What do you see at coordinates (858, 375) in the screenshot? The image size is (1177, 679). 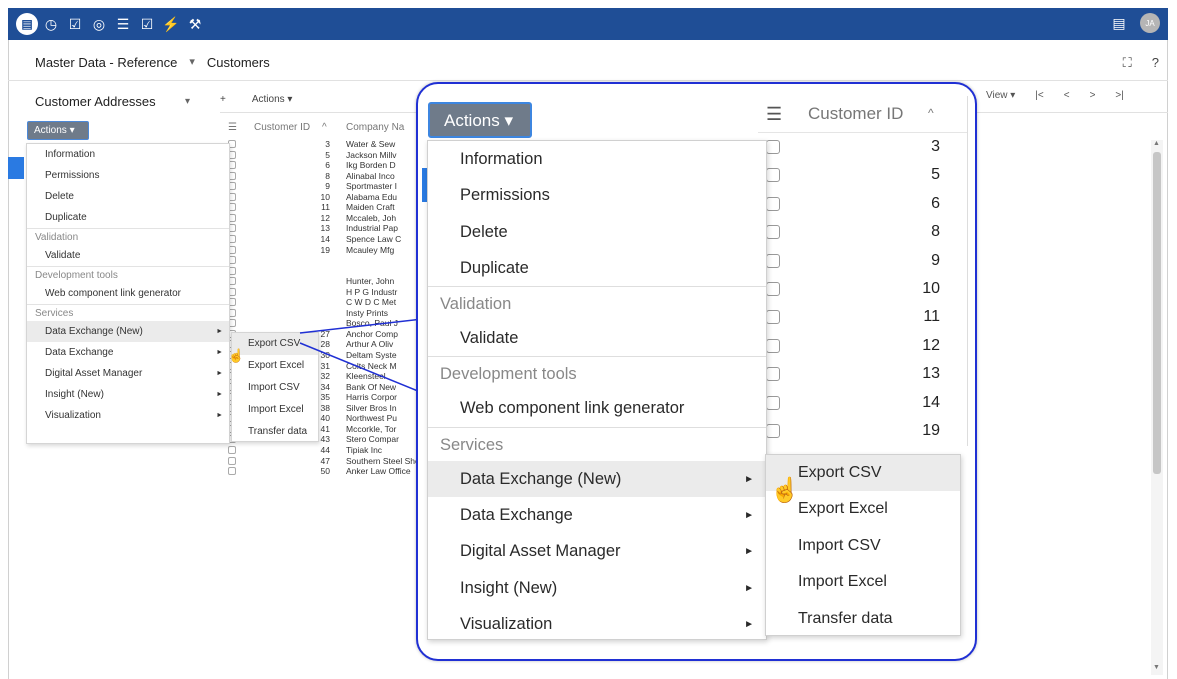 I see `table-row: 13` at bounding box center [858, 375].